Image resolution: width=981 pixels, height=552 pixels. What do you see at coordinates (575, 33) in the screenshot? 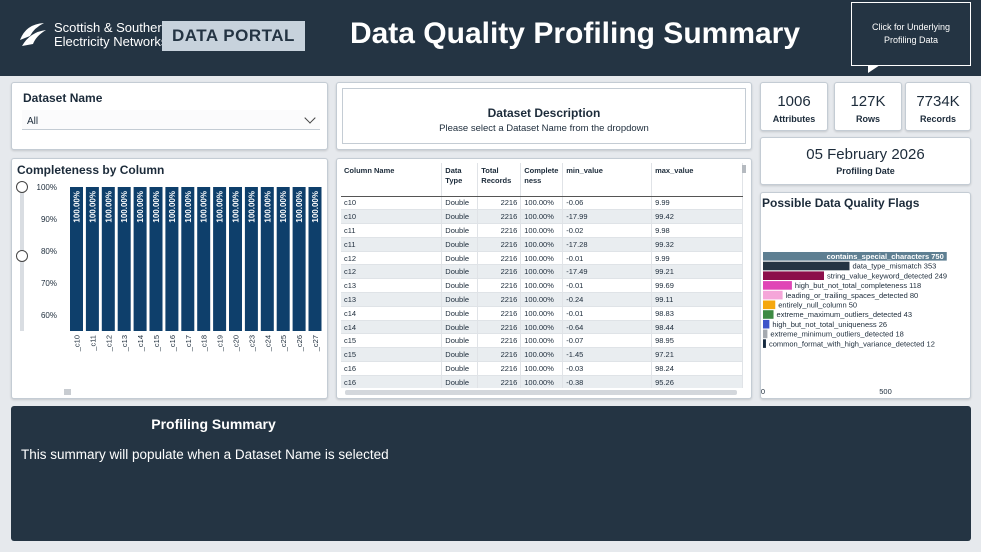
I see `page-title: Data Quality Profiling Summary` at bounding box center [575, 33].